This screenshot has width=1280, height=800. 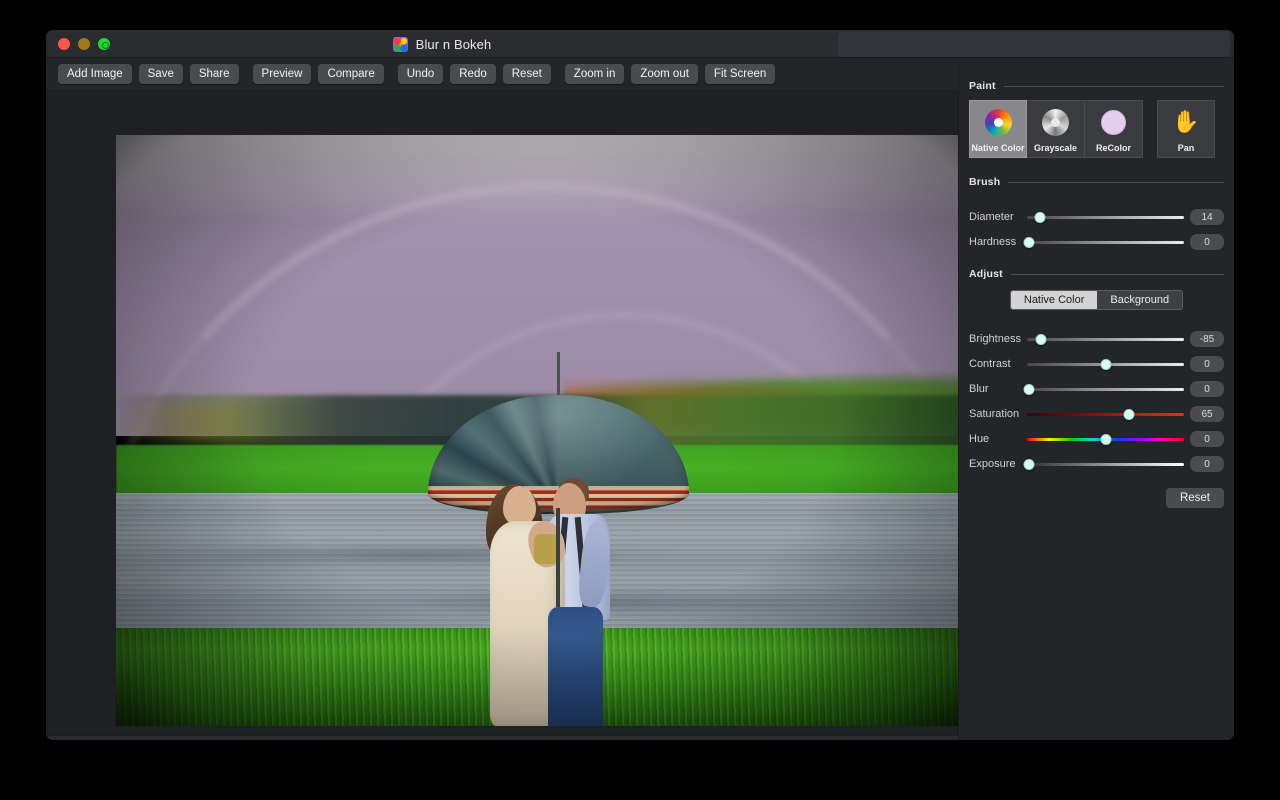 I want to click on blur-value: 0, so click(x=1207, y=389).